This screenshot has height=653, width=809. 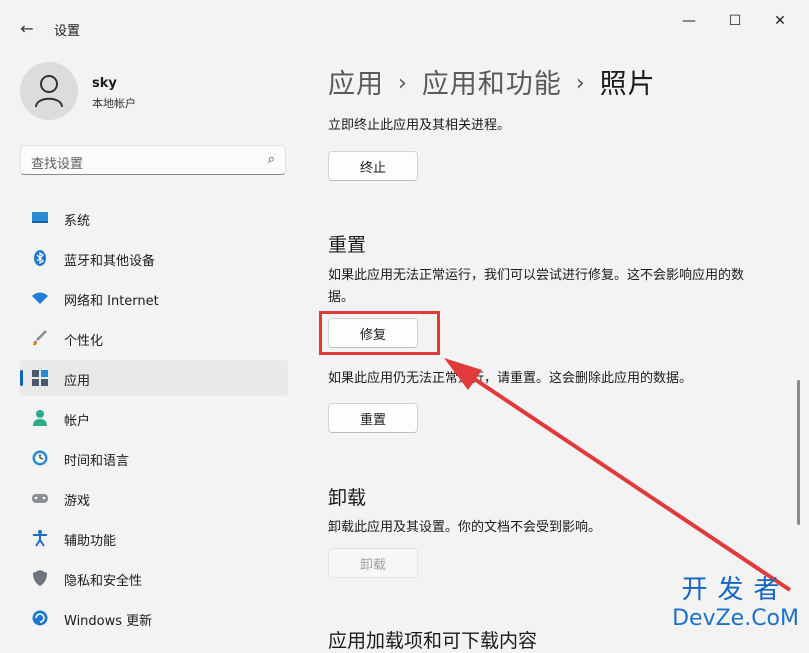 What do you see at coordinates (735, 590) in the screenshot?
I see `watermark-line1: 开发者` at bounding box center [735, 590].